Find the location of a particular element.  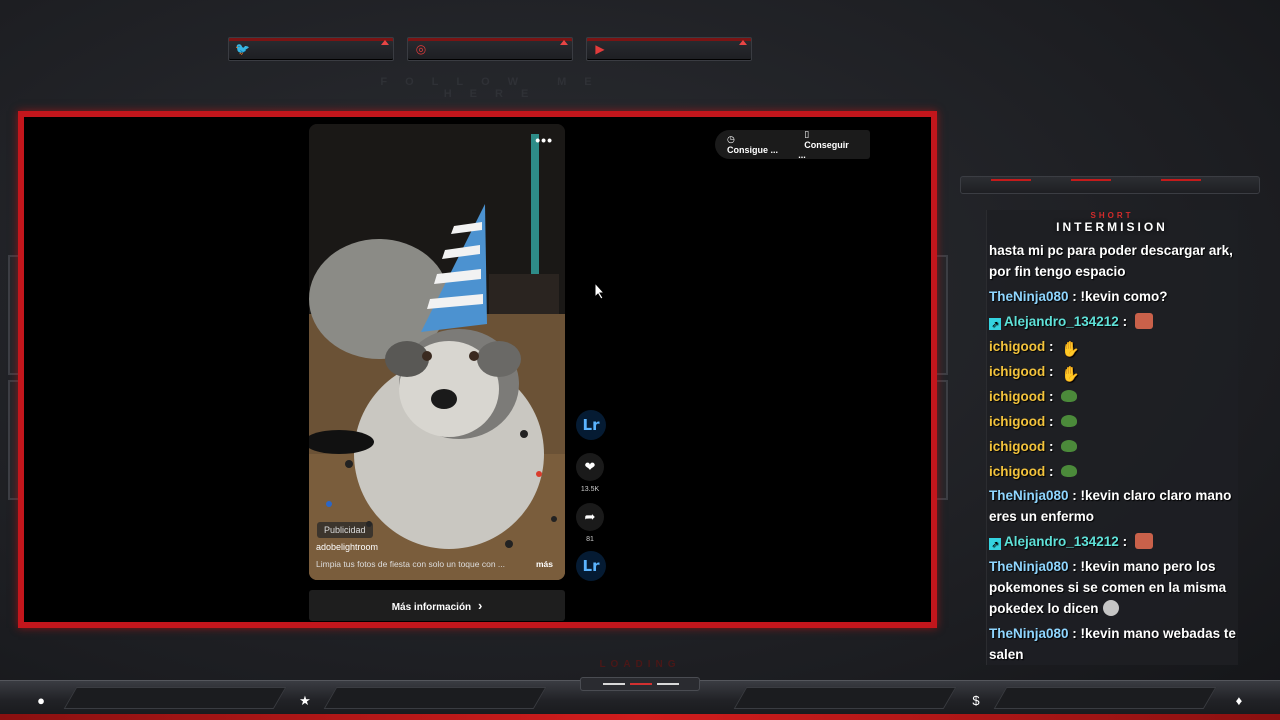

heart-icon: ❤ is located at coordinates (590, 467).